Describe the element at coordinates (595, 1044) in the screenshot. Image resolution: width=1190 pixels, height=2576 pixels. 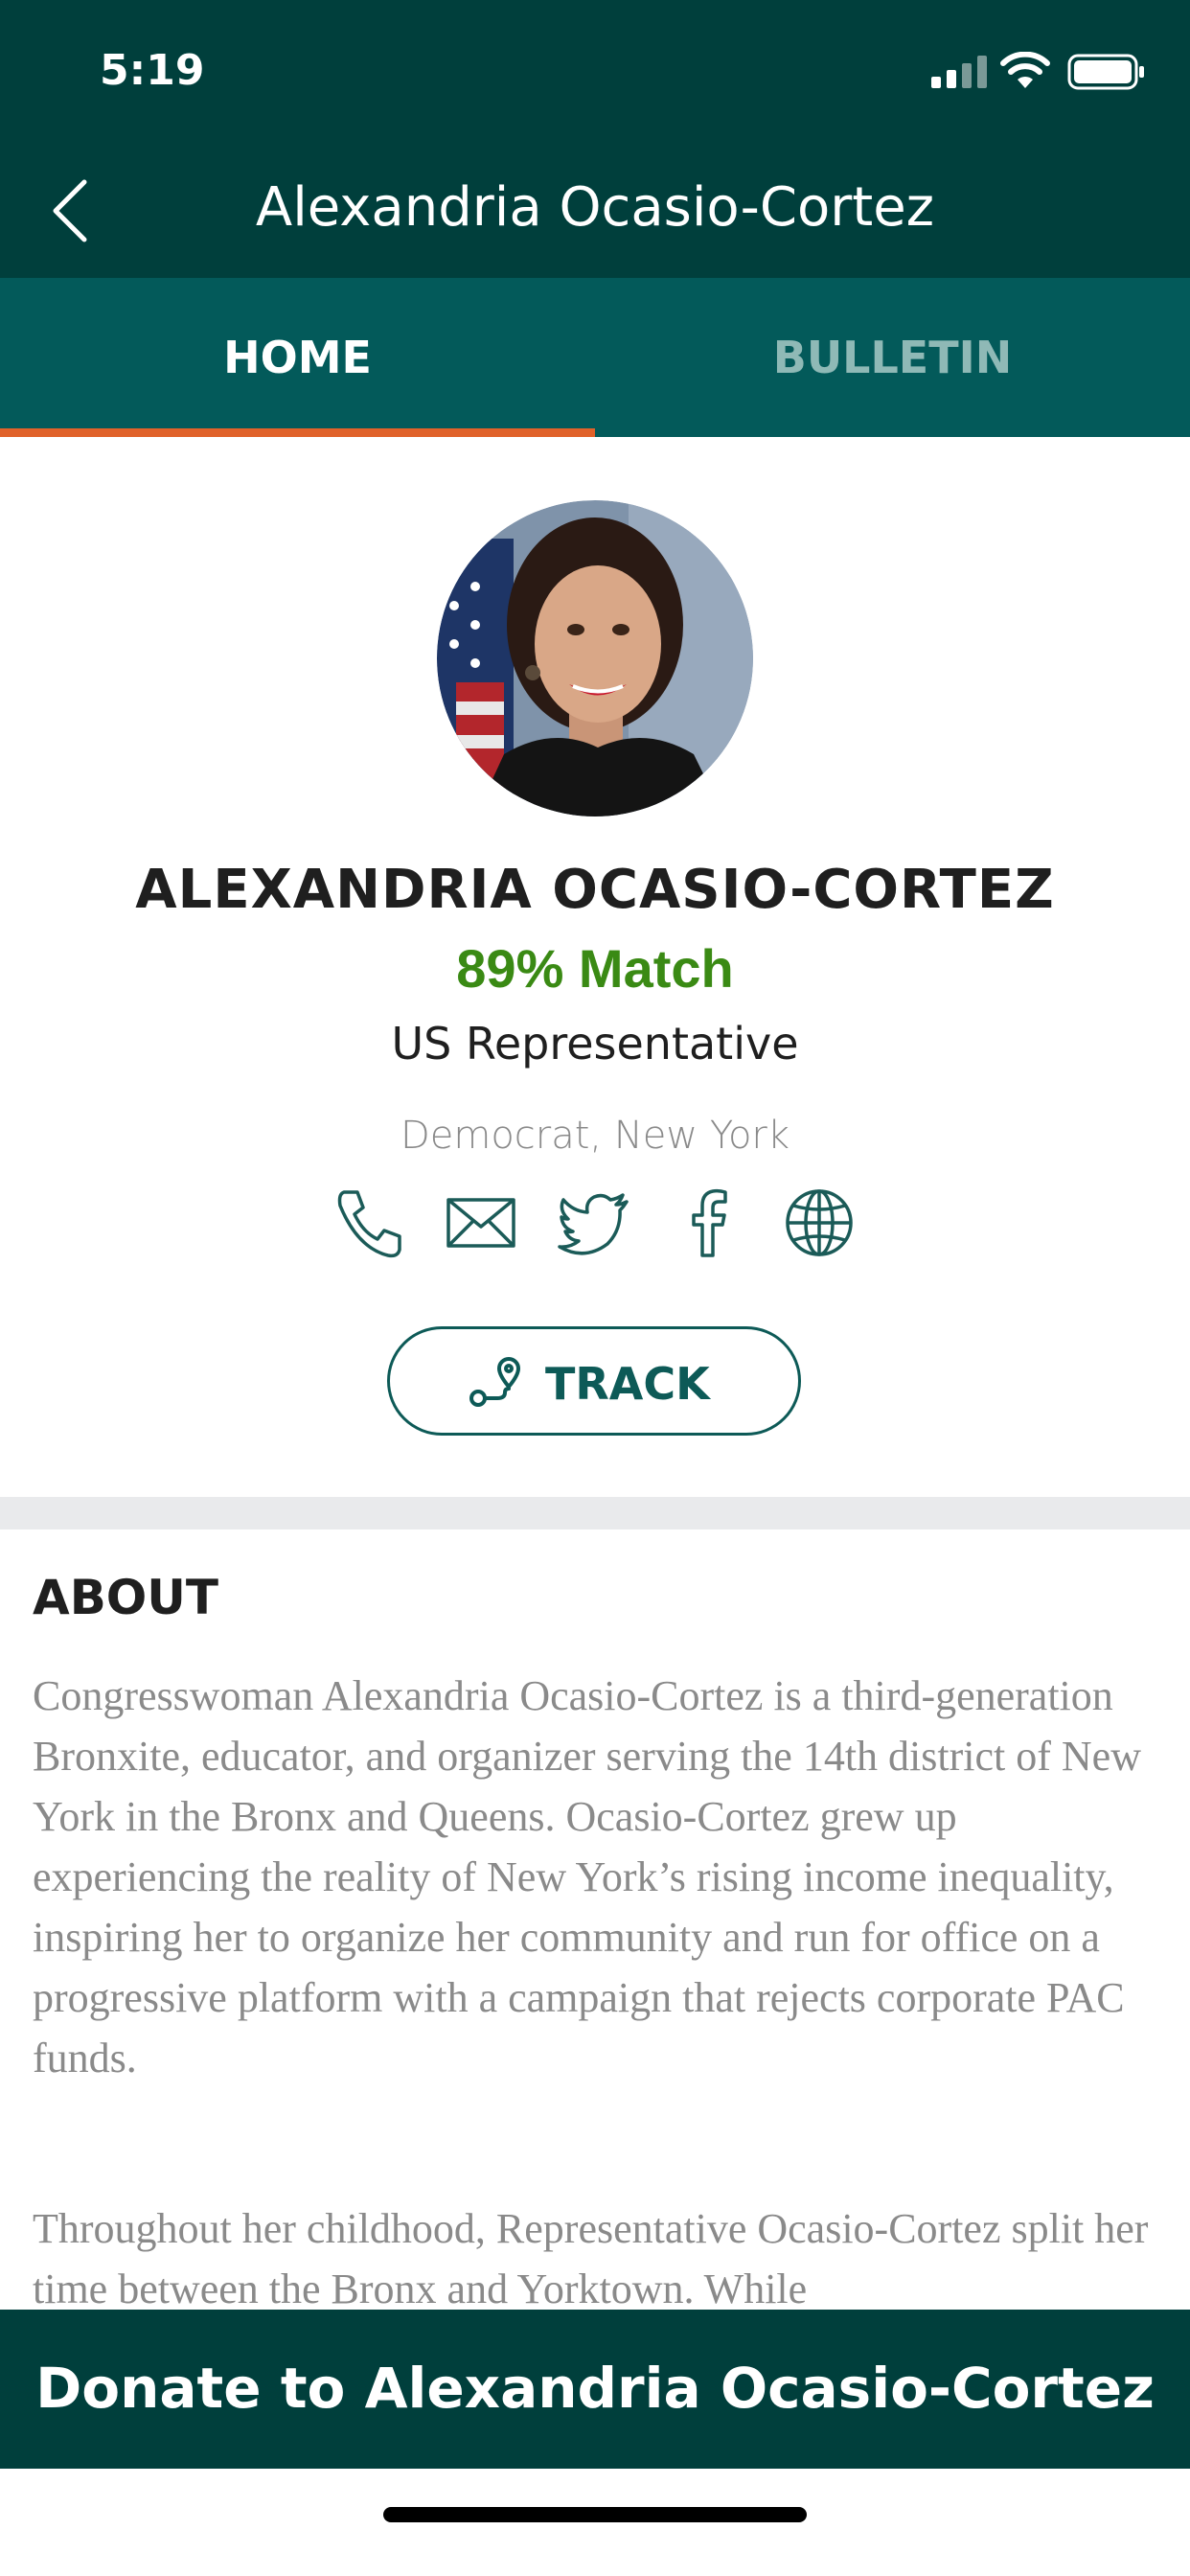
I see `office-title: US Representative` at that location.